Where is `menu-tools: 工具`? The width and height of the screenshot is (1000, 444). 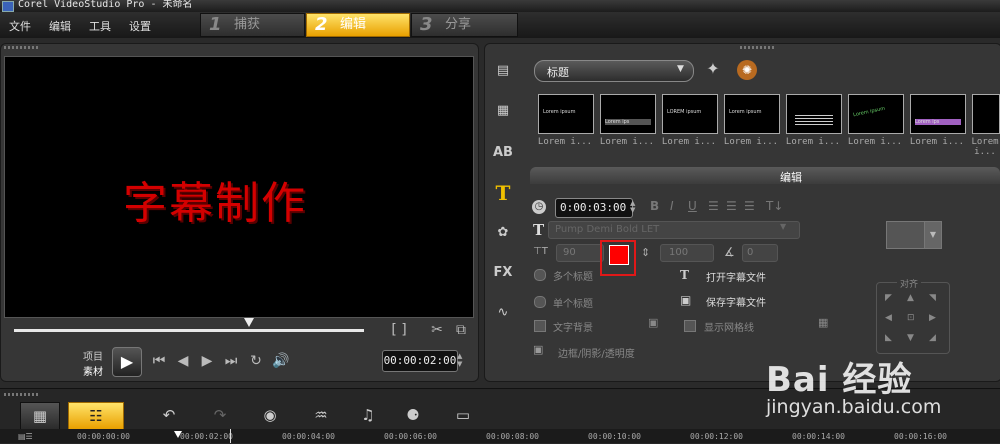
menu-tools: 工具 is located at coordinates (100, 26).